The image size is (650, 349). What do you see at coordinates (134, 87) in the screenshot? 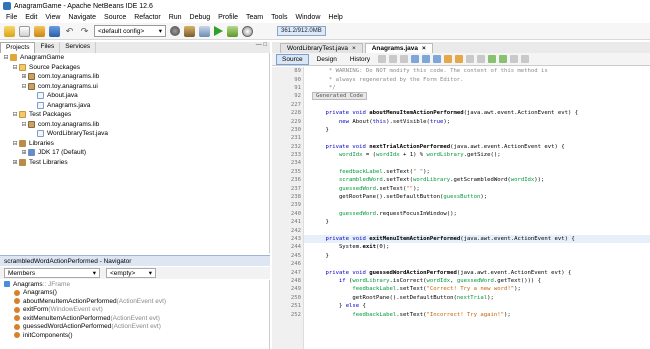
I see `tree-node: ⊟ com.toy.anagrams.ui` at bounding box center [134, 87].